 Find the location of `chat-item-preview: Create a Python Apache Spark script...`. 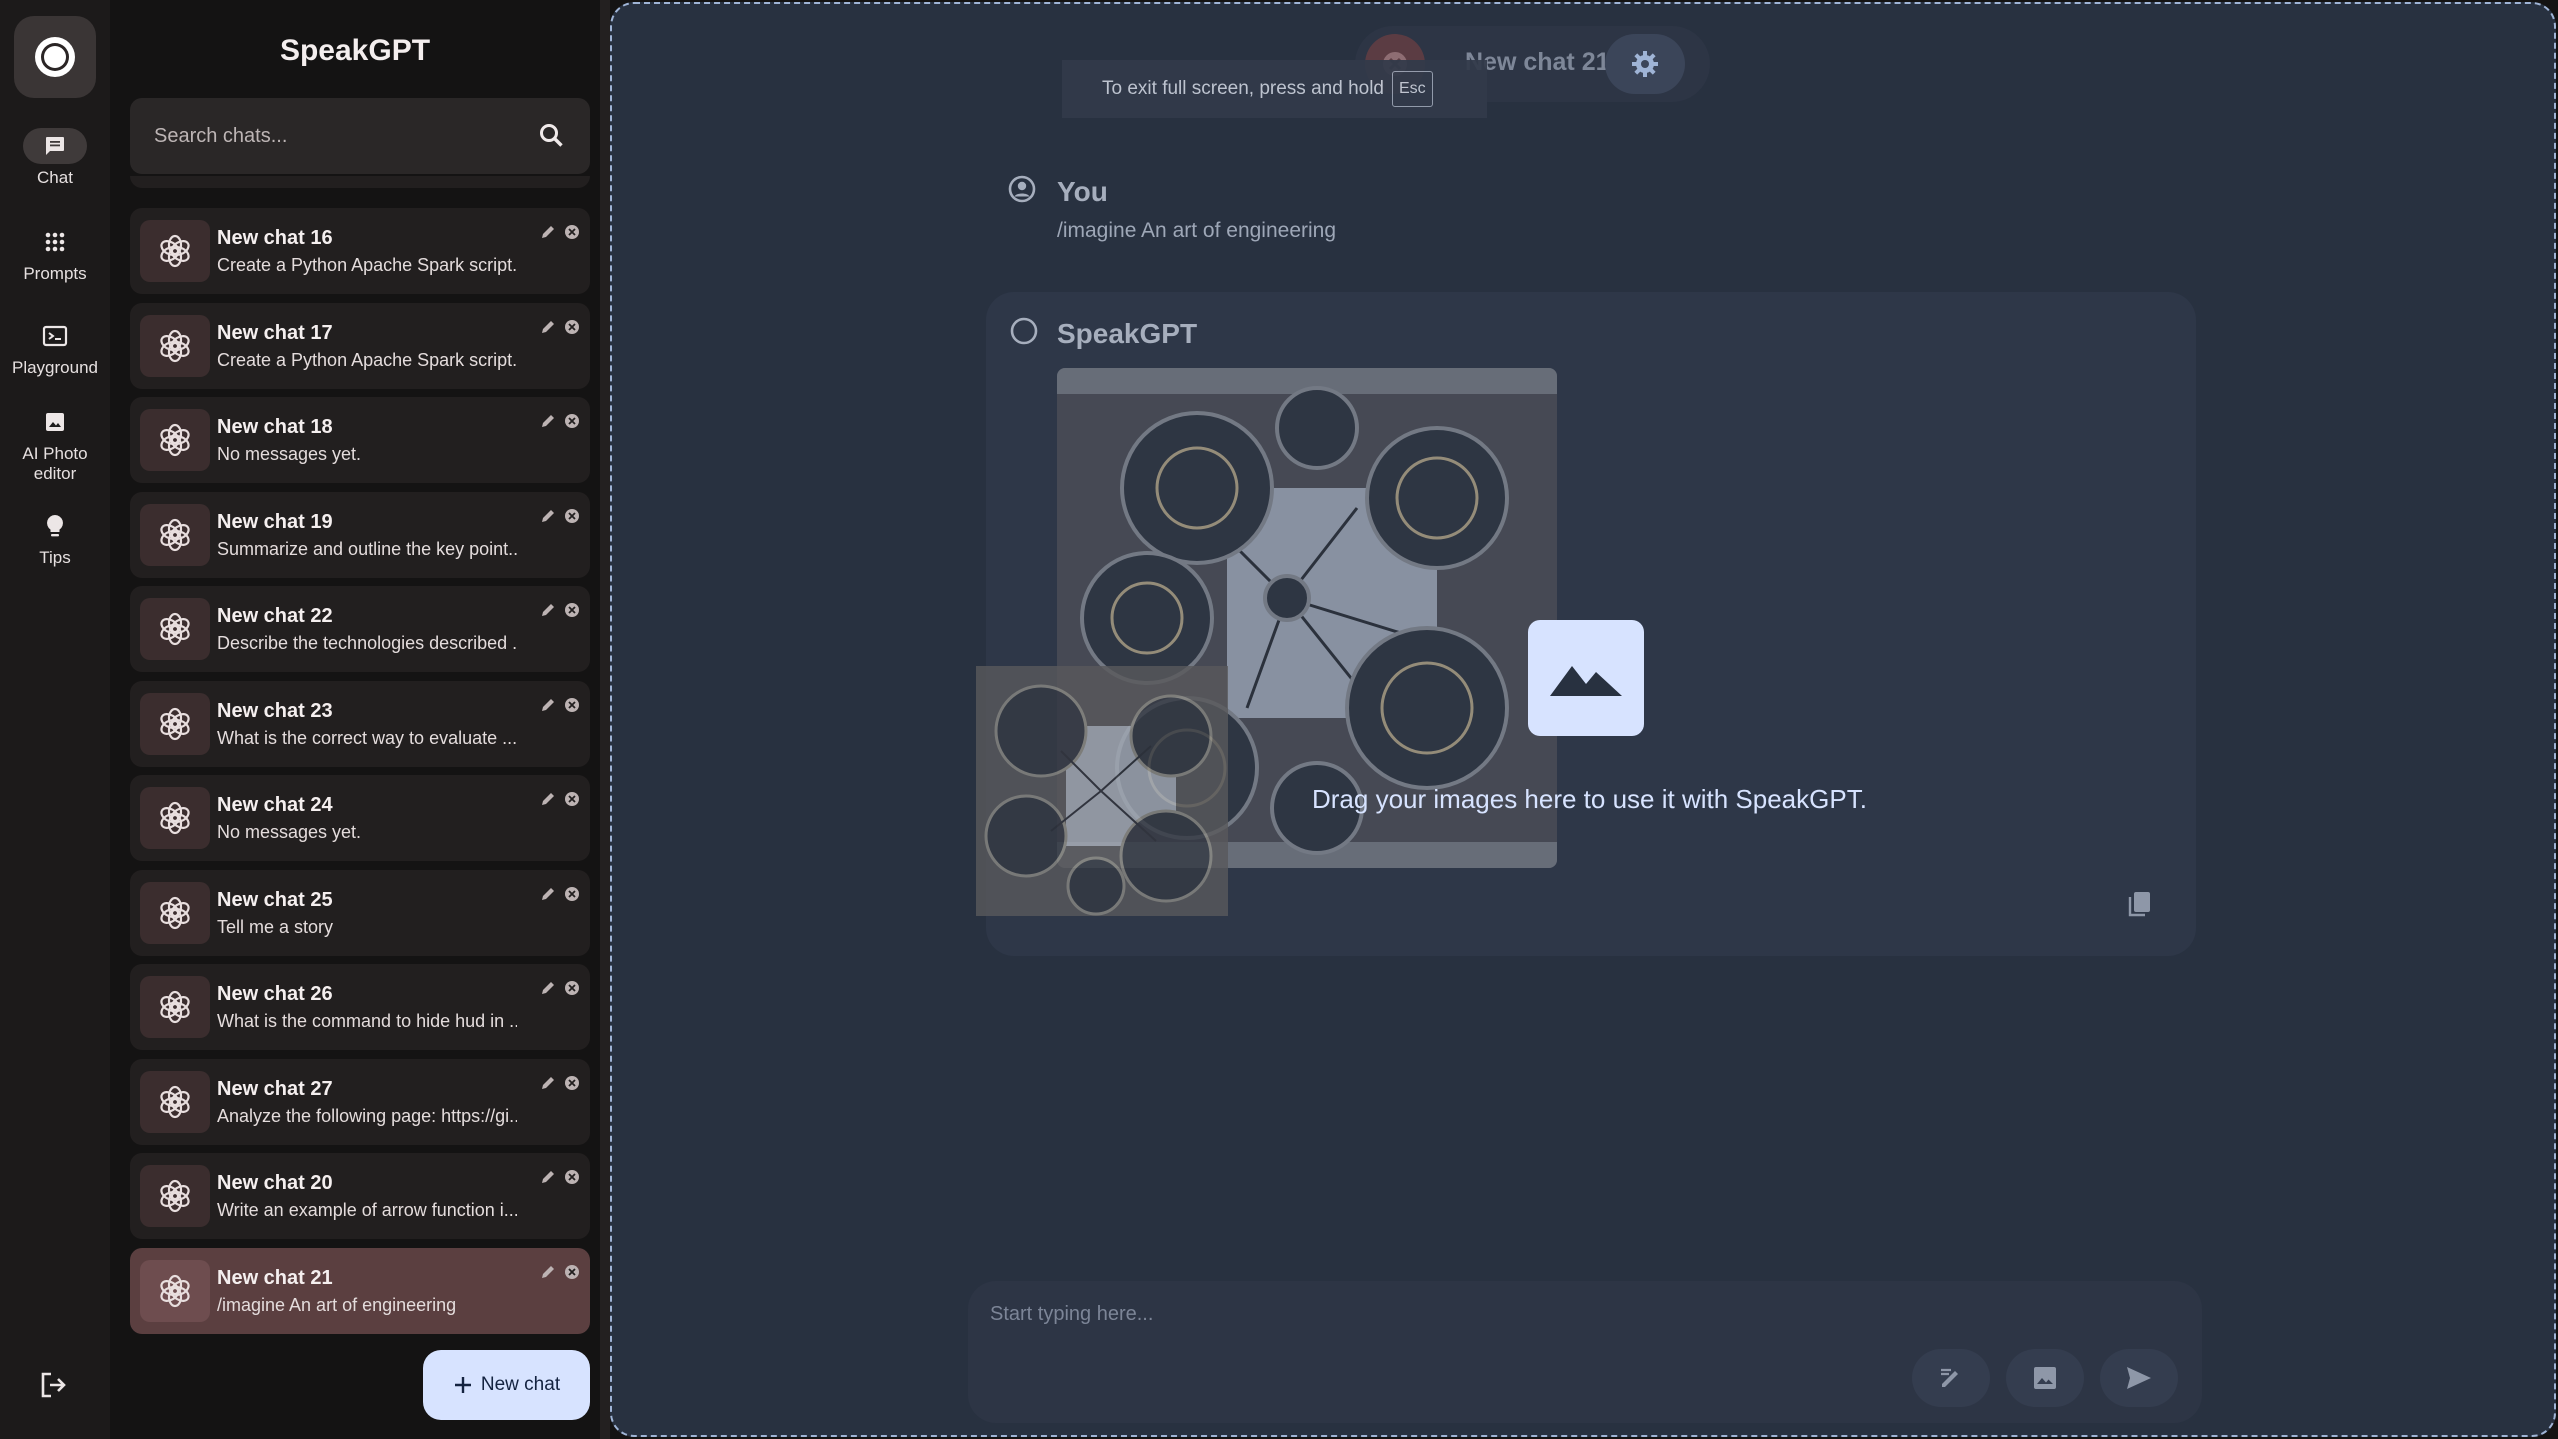

chat-item-preview: Create a Python Apache Spark script... is located at coordinates (367, 265).